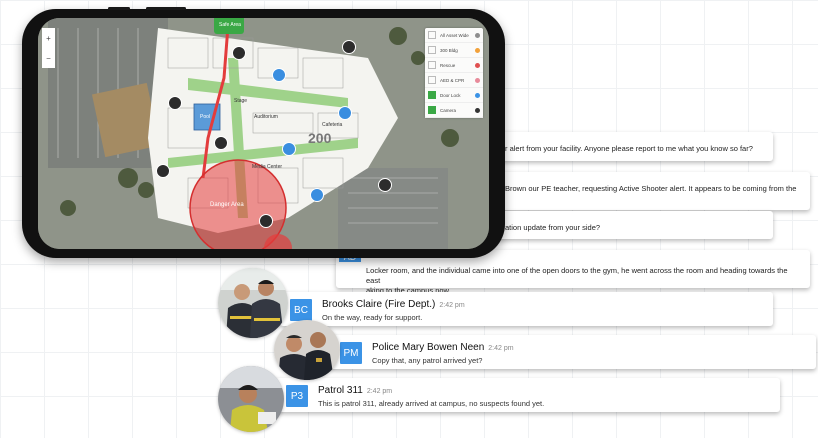  I want to click on legend-item: Door Lock, so click(454, 95).